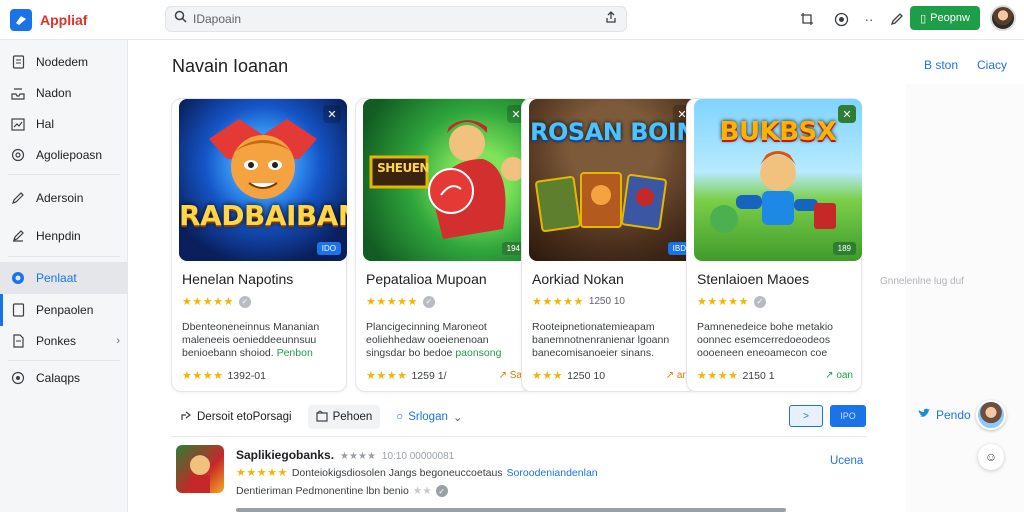 This screenshot has height=512, width=1024. Describe the element at coordinates (991, 457) in the screenshot. I see `assistant-icon: ☺` at that location.